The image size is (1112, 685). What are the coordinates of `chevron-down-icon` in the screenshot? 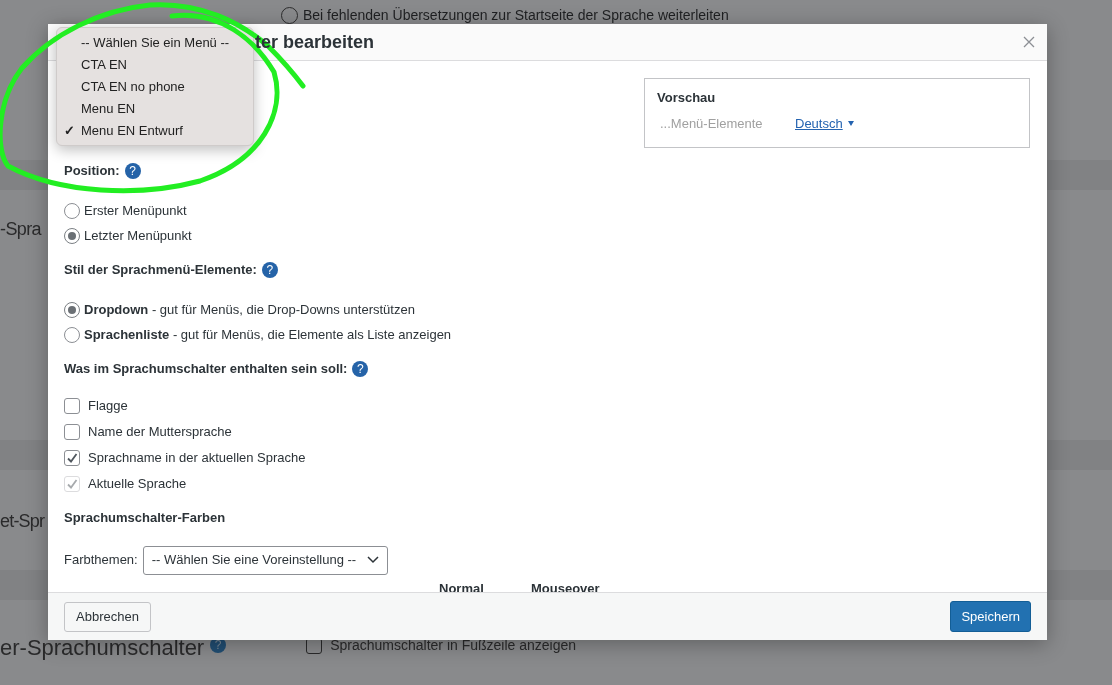 It's located at (372, 560).